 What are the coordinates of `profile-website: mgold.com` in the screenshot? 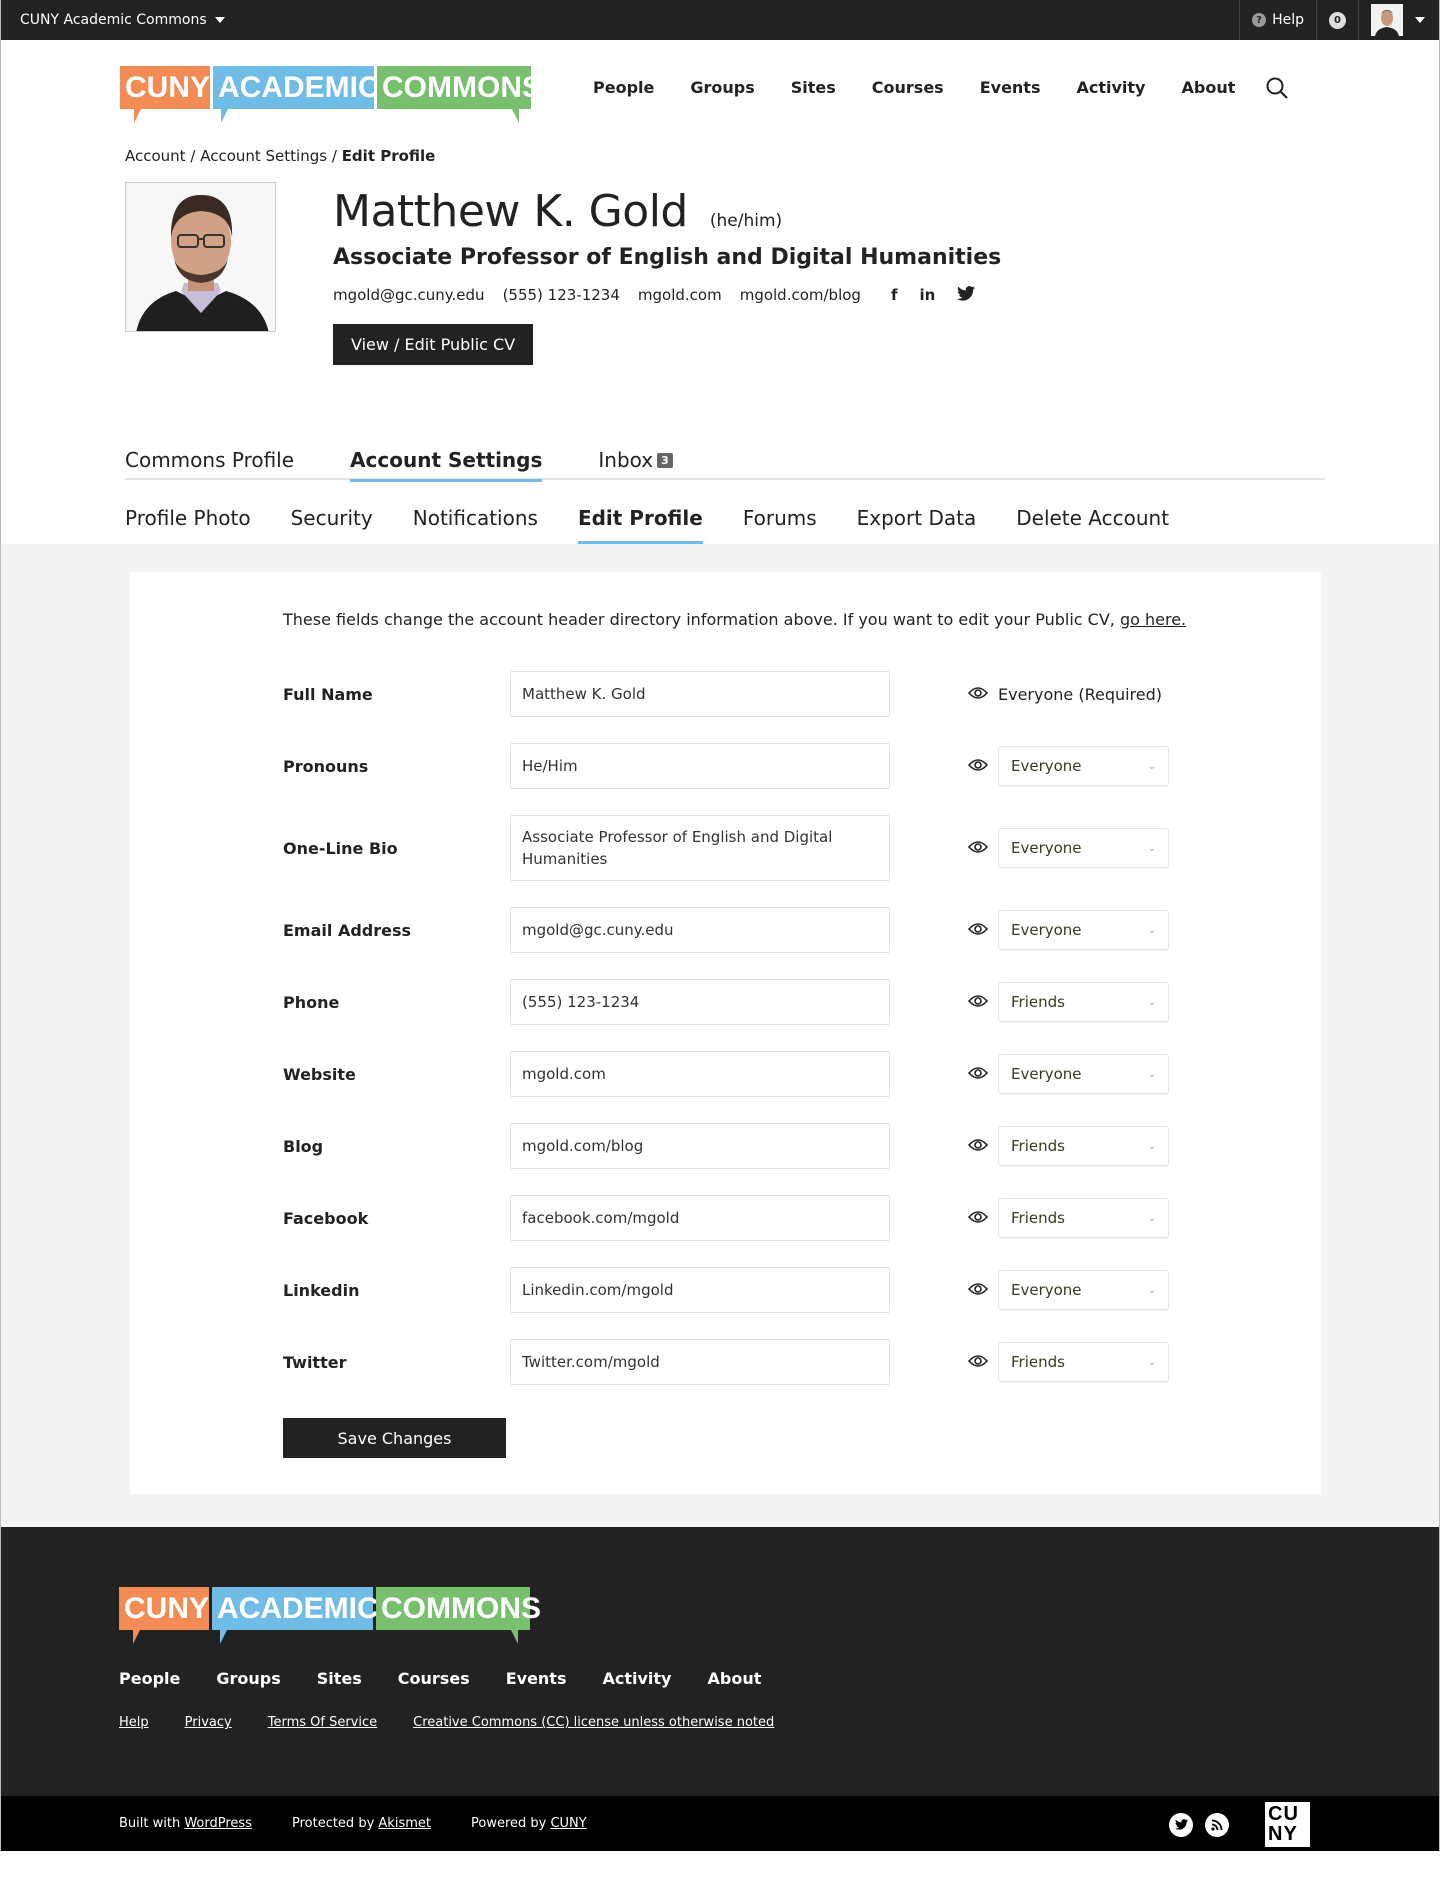 It's located at (680, 295).